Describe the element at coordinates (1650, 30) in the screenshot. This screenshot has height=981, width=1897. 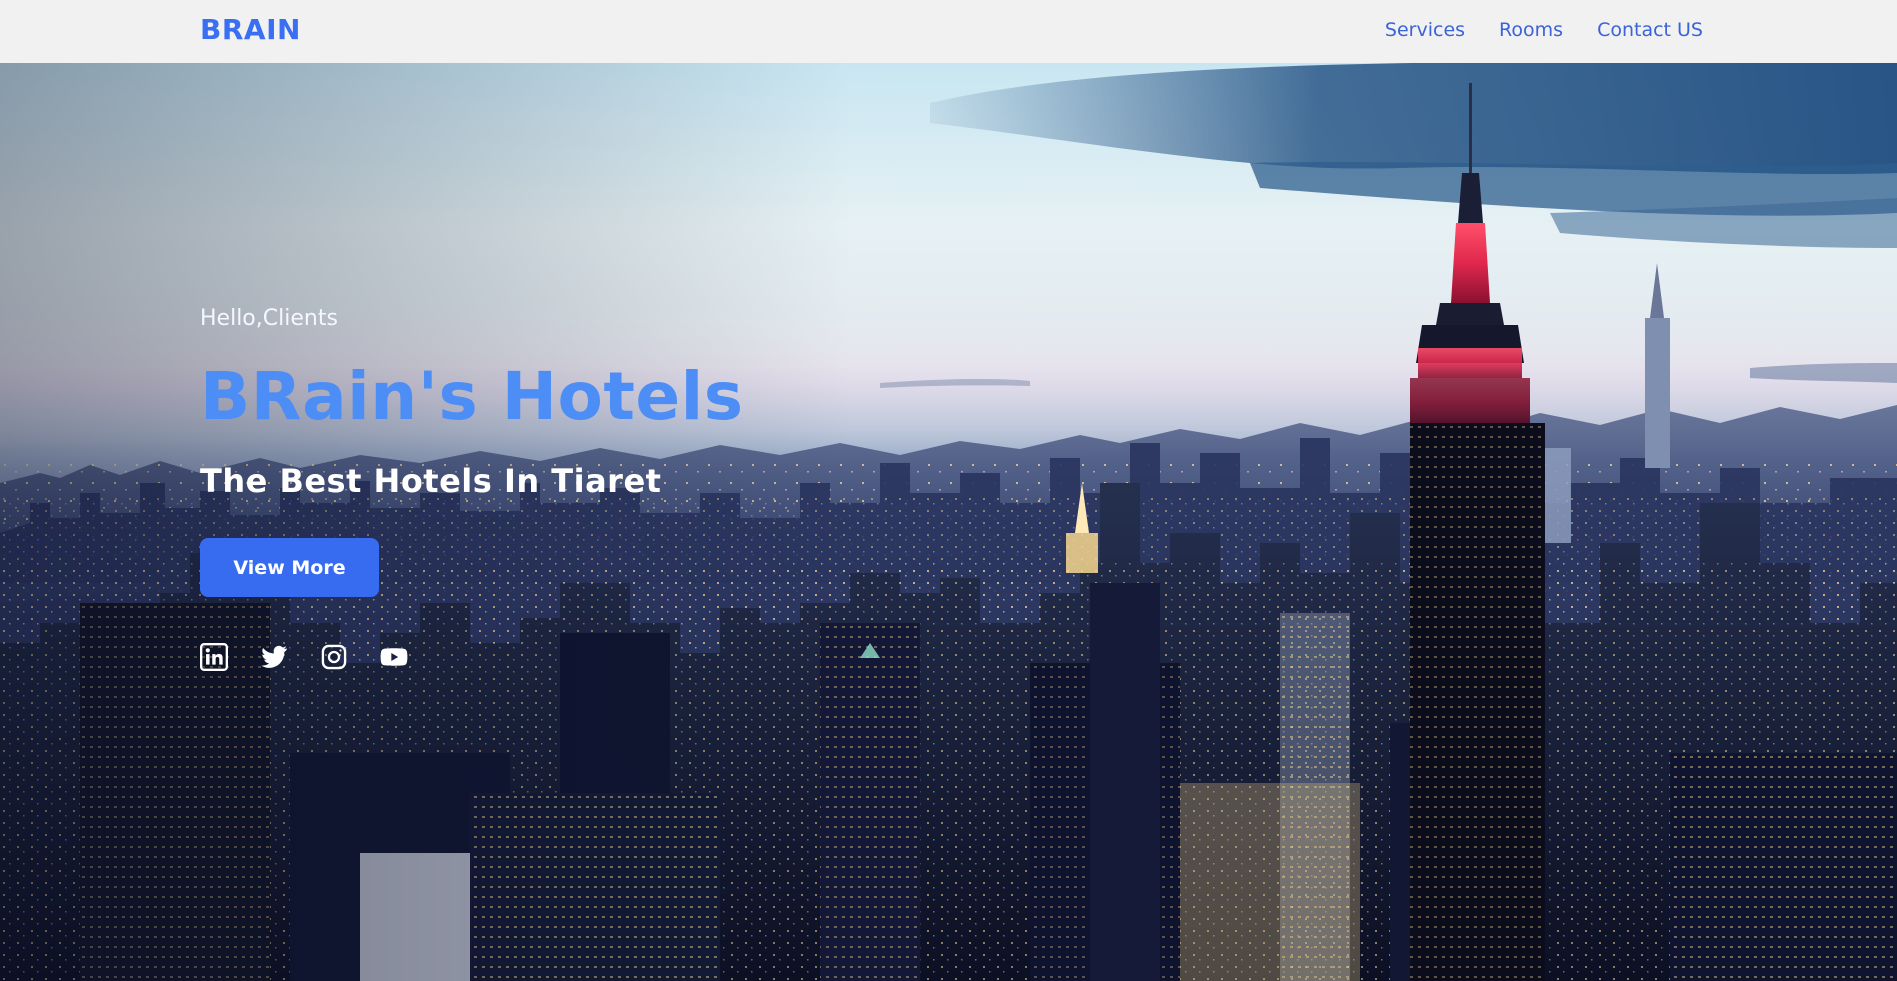
I see `nav-link-contact: Contact US` at that location.